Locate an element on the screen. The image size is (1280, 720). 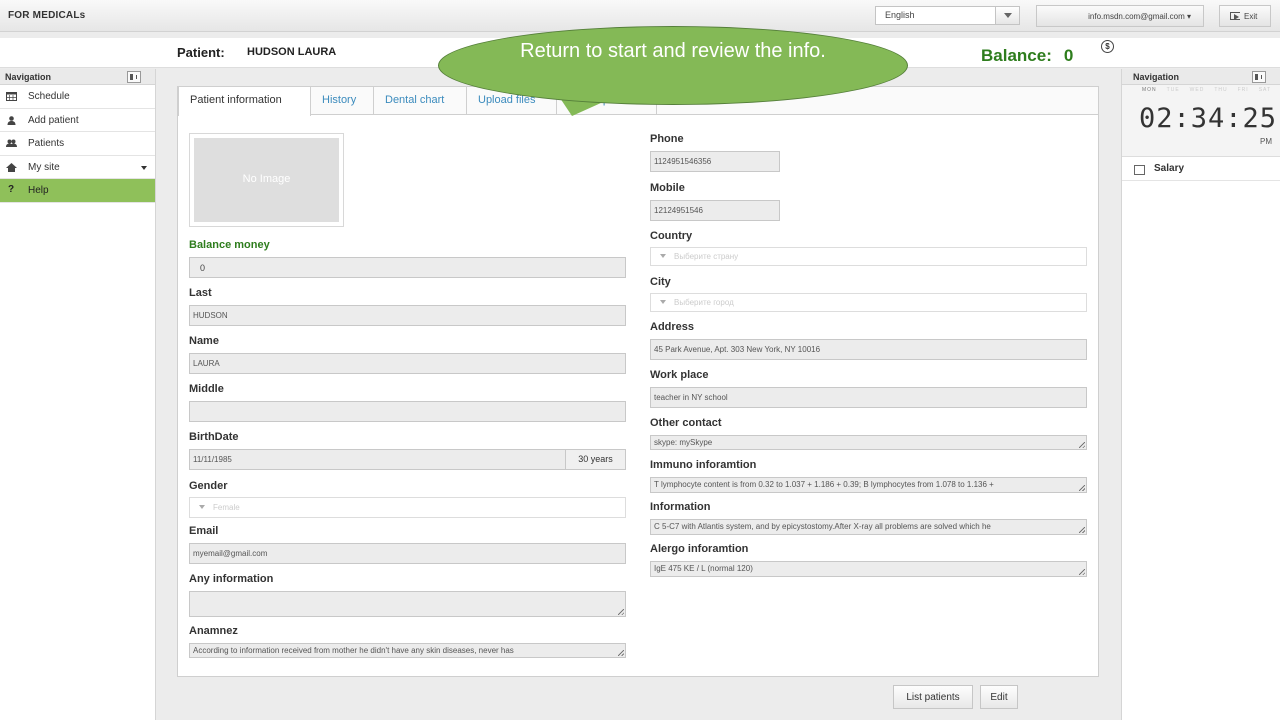
birthdate-field: 11/11/1985 is located at coordinates (377, 459).